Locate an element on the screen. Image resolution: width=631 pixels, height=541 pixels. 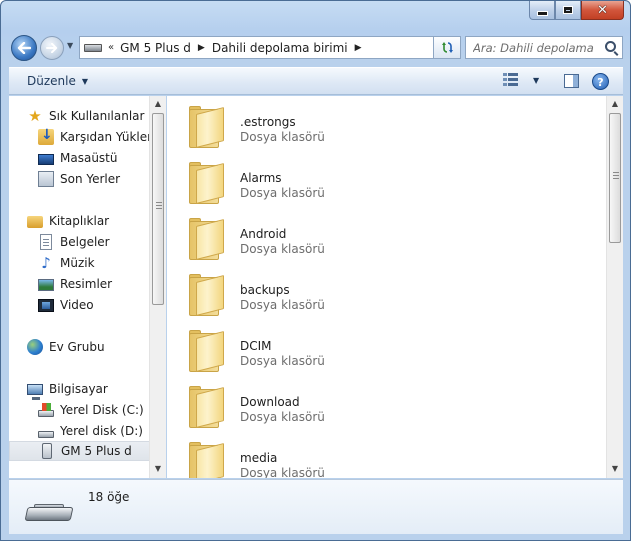
nav-item-desktop: Masaüstü is located at coordinates (63, 158).